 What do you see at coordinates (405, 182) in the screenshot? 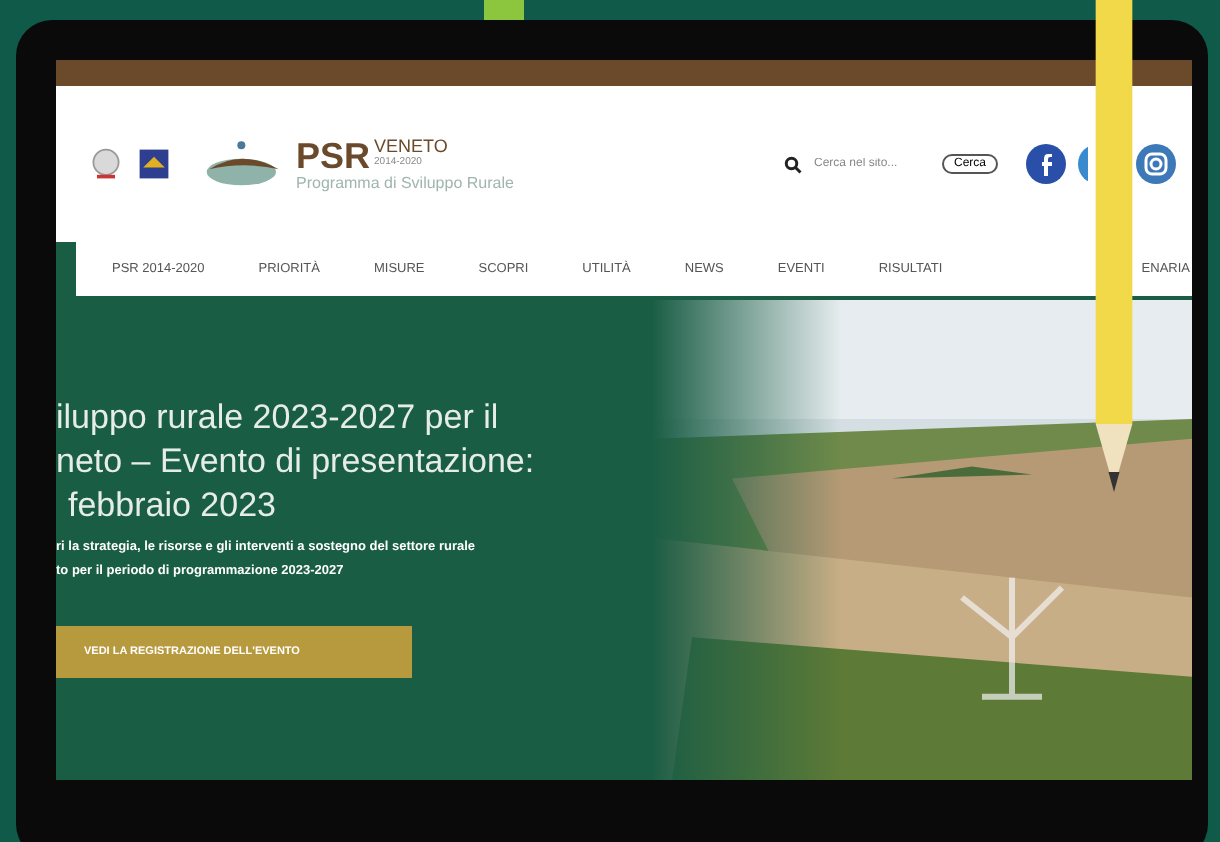
I see `logo-subtitle: Programma di Sviluppo Rurale` at bounding box center [405, 182].